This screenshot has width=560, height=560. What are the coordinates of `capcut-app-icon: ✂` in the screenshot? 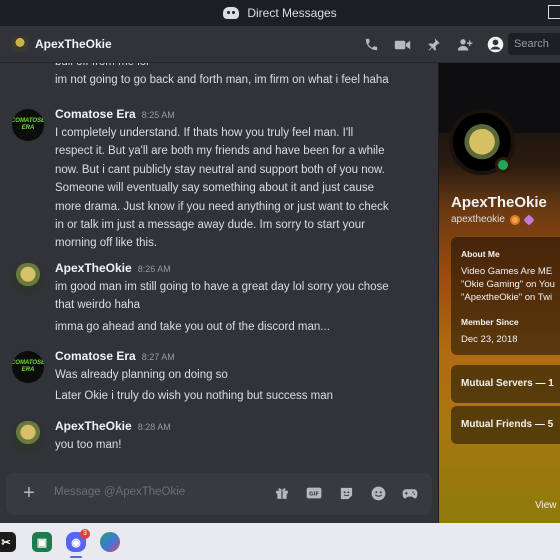 It's located at (8, 542).